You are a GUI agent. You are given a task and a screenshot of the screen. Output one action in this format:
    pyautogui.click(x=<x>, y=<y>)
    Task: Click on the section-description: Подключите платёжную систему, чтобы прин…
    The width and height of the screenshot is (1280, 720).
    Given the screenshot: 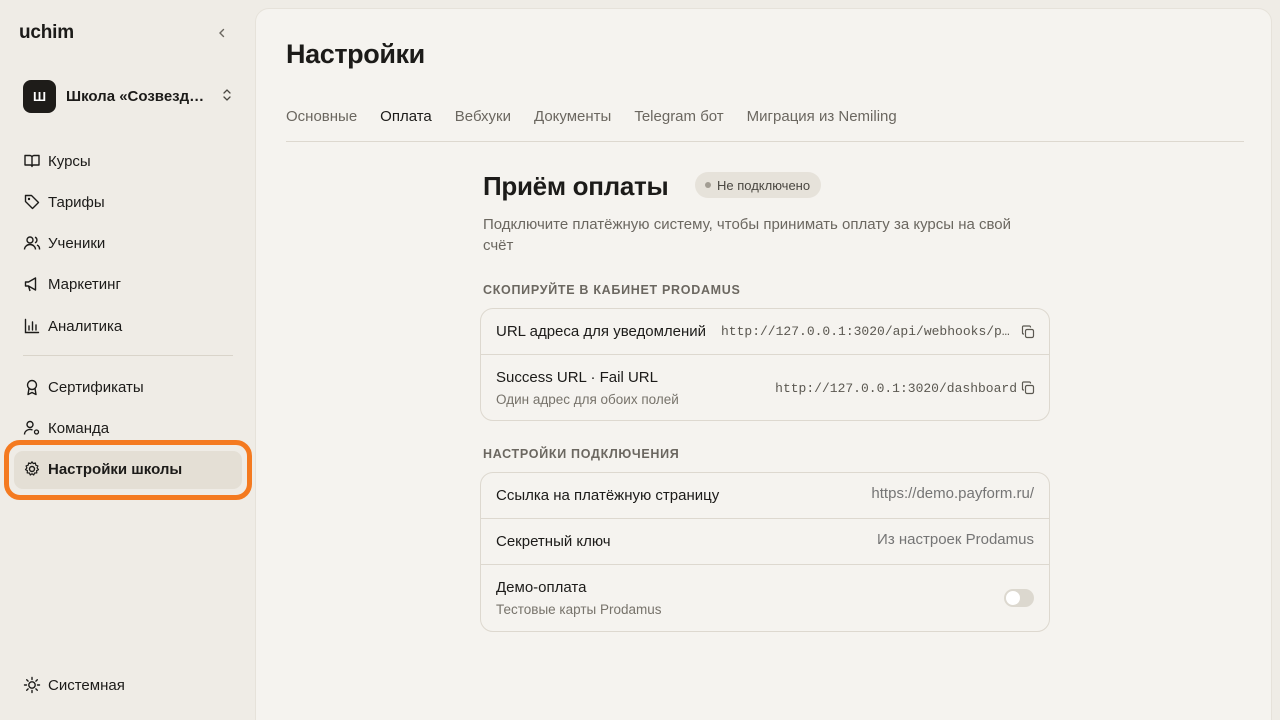 What is the action you would take?
    pyautogui.click(x=747, y=235)
    